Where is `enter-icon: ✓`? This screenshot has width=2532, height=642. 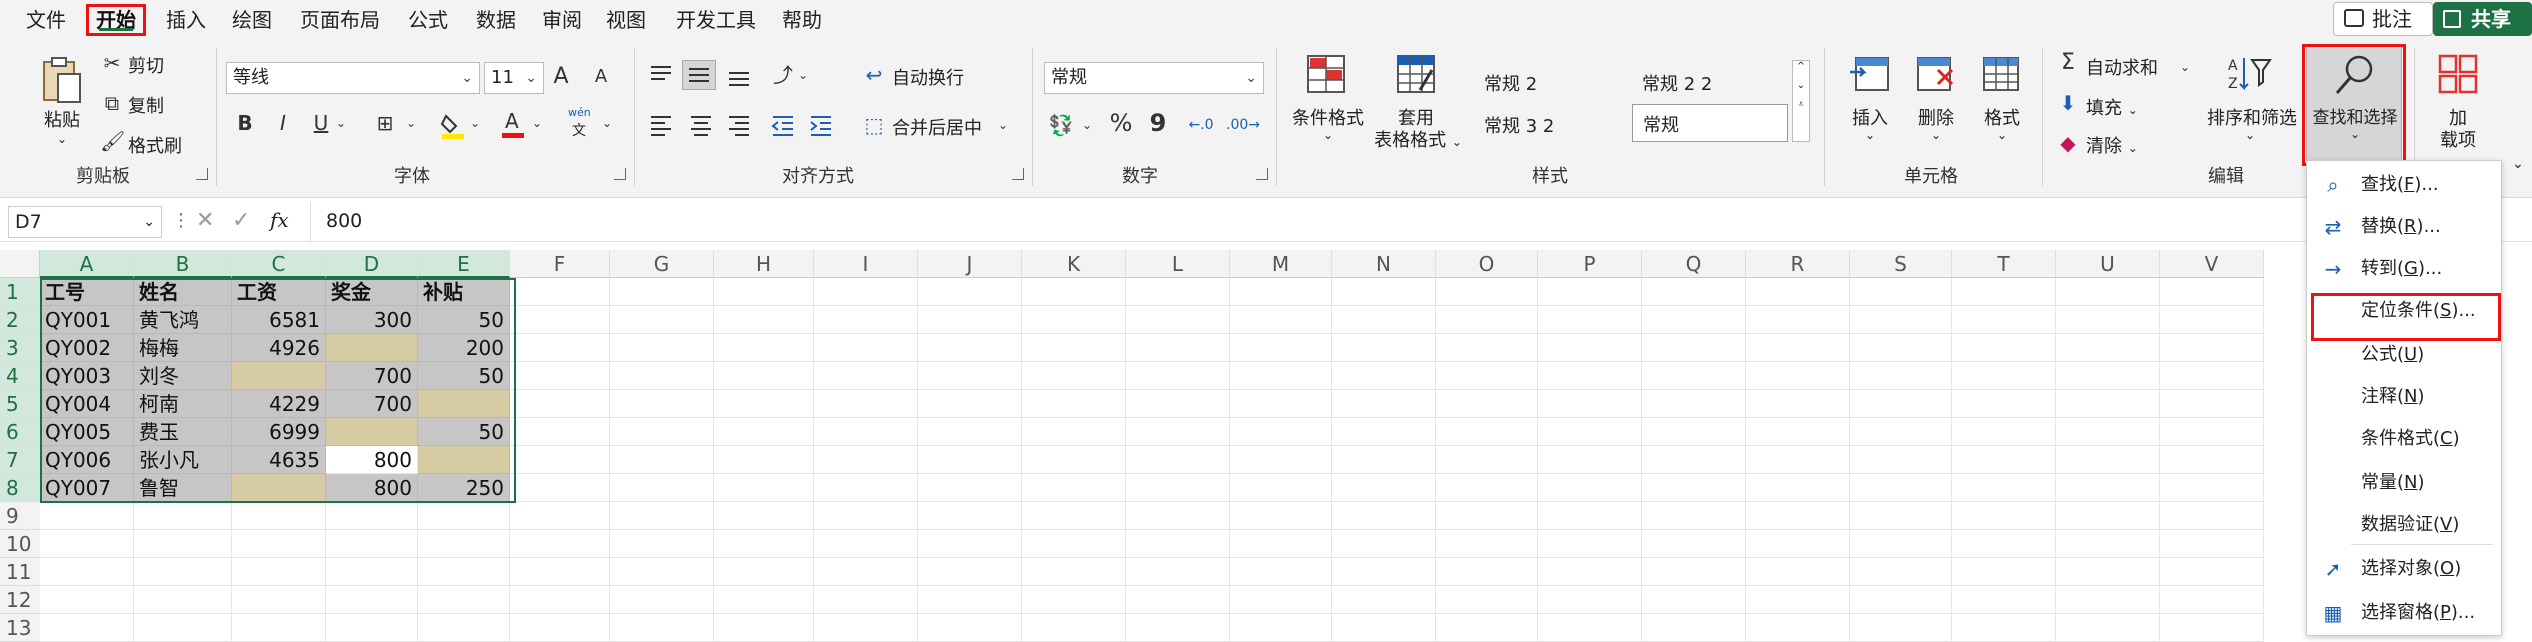 enter-icon: ✓ is located at coordinates (241, 220).